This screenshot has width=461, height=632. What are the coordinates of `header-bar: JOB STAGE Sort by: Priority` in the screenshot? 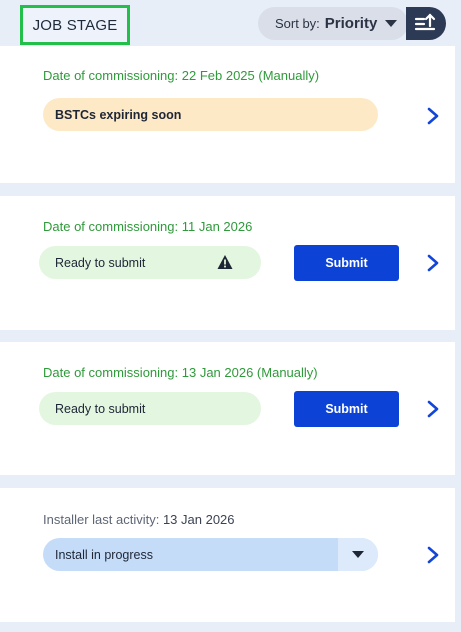 It's located at (230, 23).